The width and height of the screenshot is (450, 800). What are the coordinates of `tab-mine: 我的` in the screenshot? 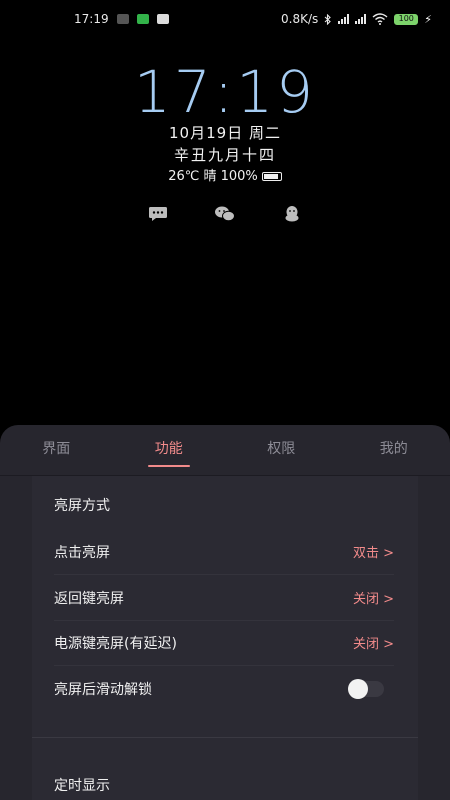 It's located at (394, 450).